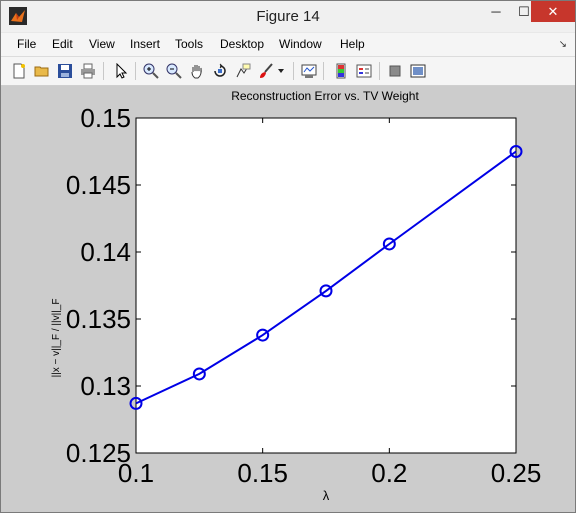 The height and width of the screenshot is (517, 576). What do you see at coordinates (62, 44) in the screenshot?
I see `menu-edit: Edit` at bounding box center [62, 44].